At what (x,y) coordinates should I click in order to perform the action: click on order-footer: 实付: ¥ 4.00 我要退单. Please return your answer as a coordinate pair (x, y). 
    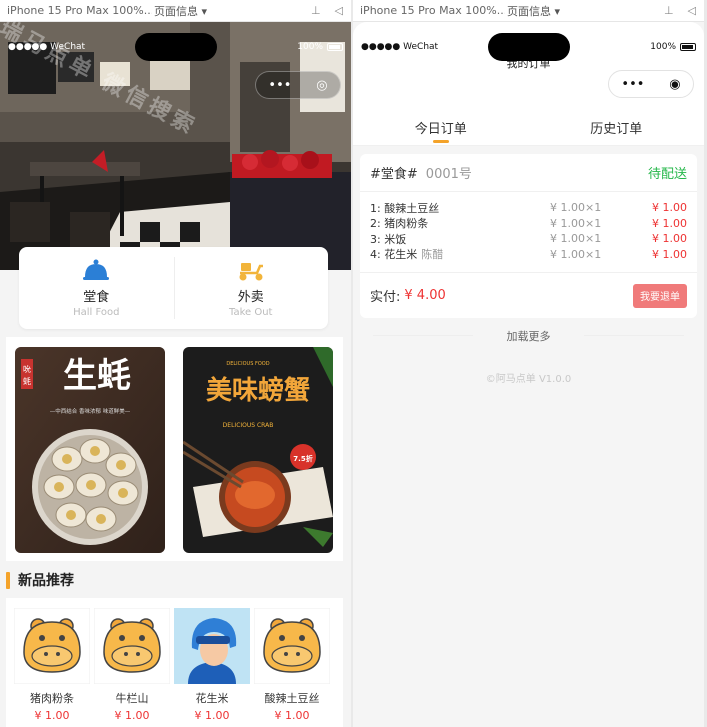
    Looking at the image, I should click on (528, 295).